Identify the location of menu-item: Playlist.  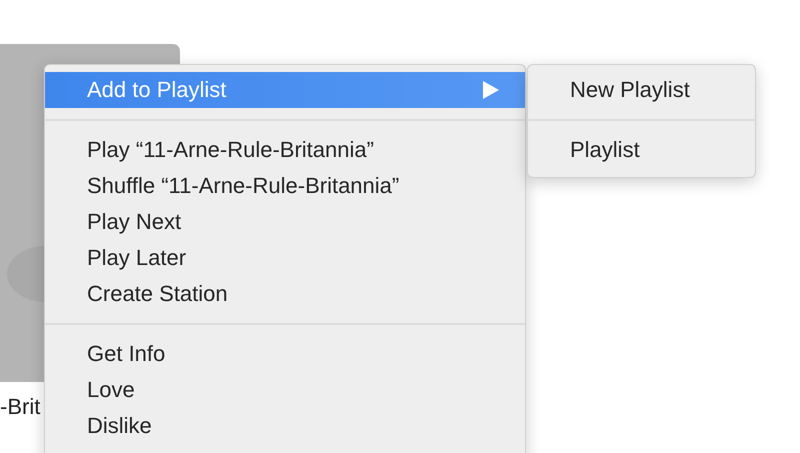
(641, 150).